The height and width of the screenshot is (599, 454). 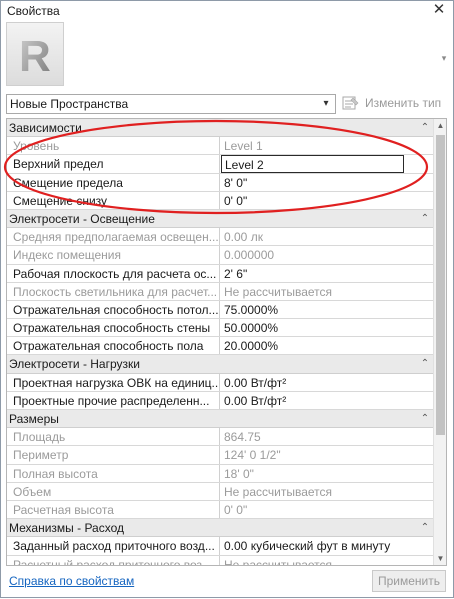 I want to click on property-row: Отражательная способность пола 20.0000%, so click(x=220, y=346).